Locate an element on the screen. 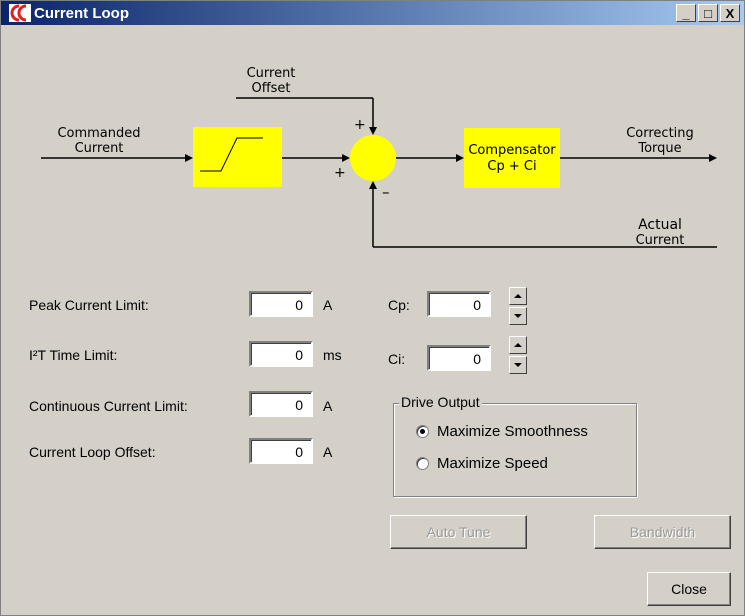  commanded-current-label-2: Current is located at coordinates (99, 148).